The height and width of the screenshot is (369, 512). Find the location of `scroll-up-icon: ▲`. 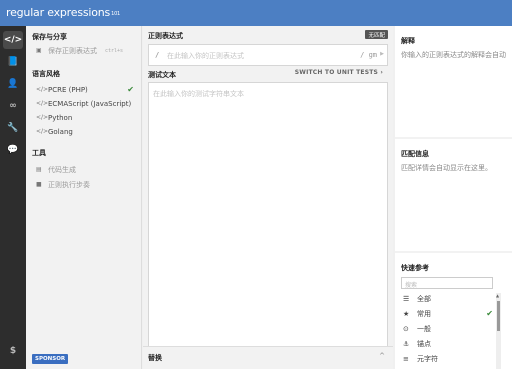

scroll-up-icon: ▲ is located at coordinates (497, 295).